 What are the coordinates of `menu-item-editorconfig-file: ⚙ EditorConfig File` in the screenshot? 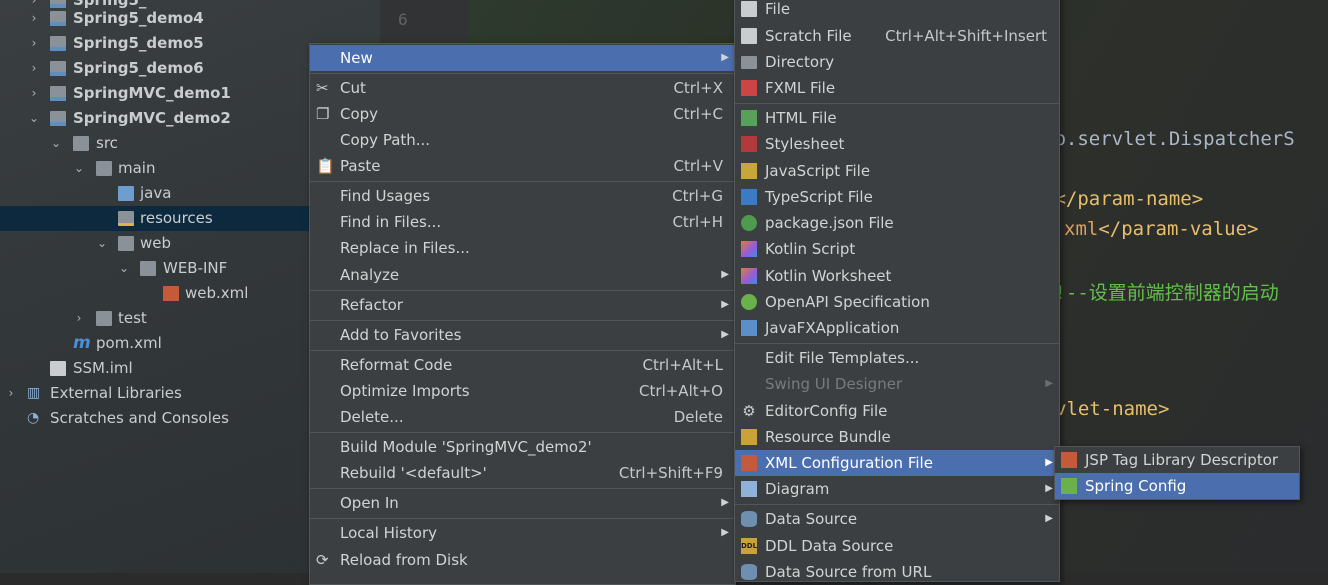 It's located at (897, 411).